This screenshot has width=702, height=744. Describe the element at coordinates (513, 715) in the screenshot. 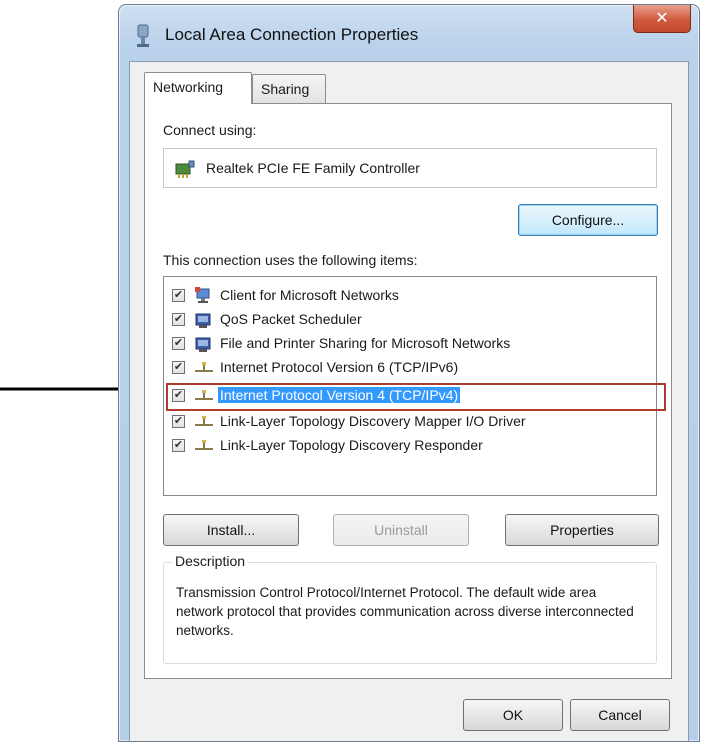

I see `ok-button: OK` at that location.